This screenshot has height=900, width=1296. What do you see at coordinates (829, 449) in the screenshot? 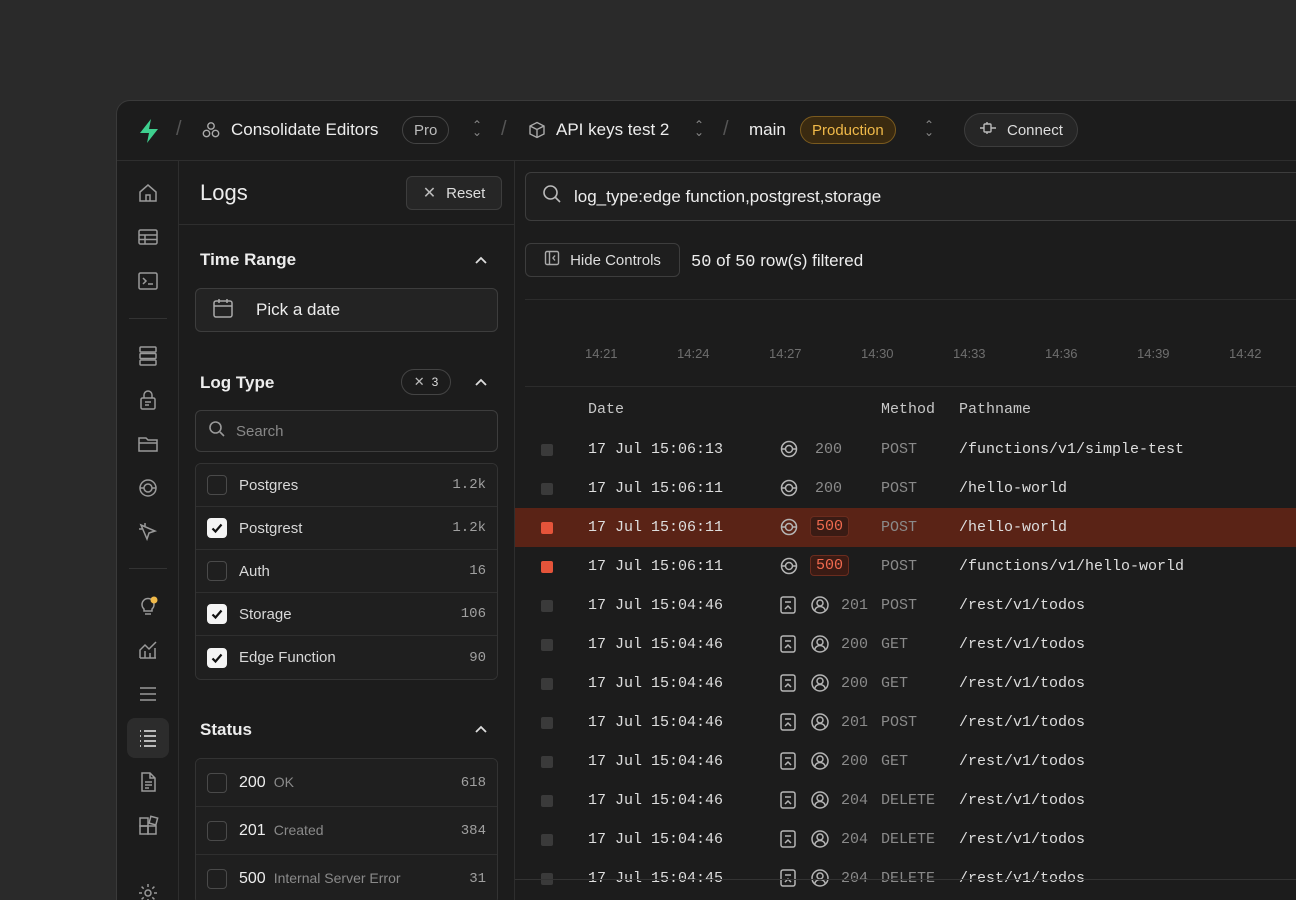
I see `row-status: 200` at bounding box center [829, 449].